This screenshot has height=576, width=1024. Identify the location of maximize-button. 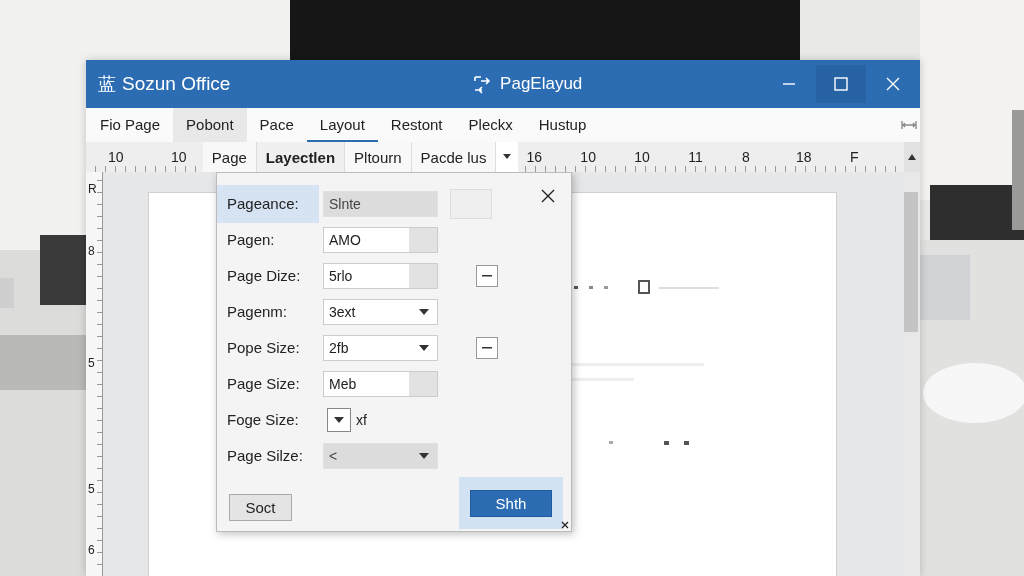
(841, 84).